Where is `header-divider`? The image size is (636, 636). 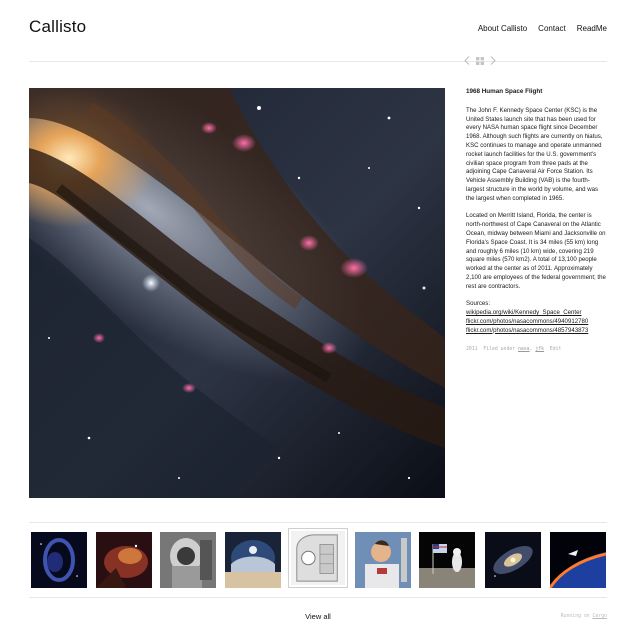
header-divider is located at coordinates (318, 61).